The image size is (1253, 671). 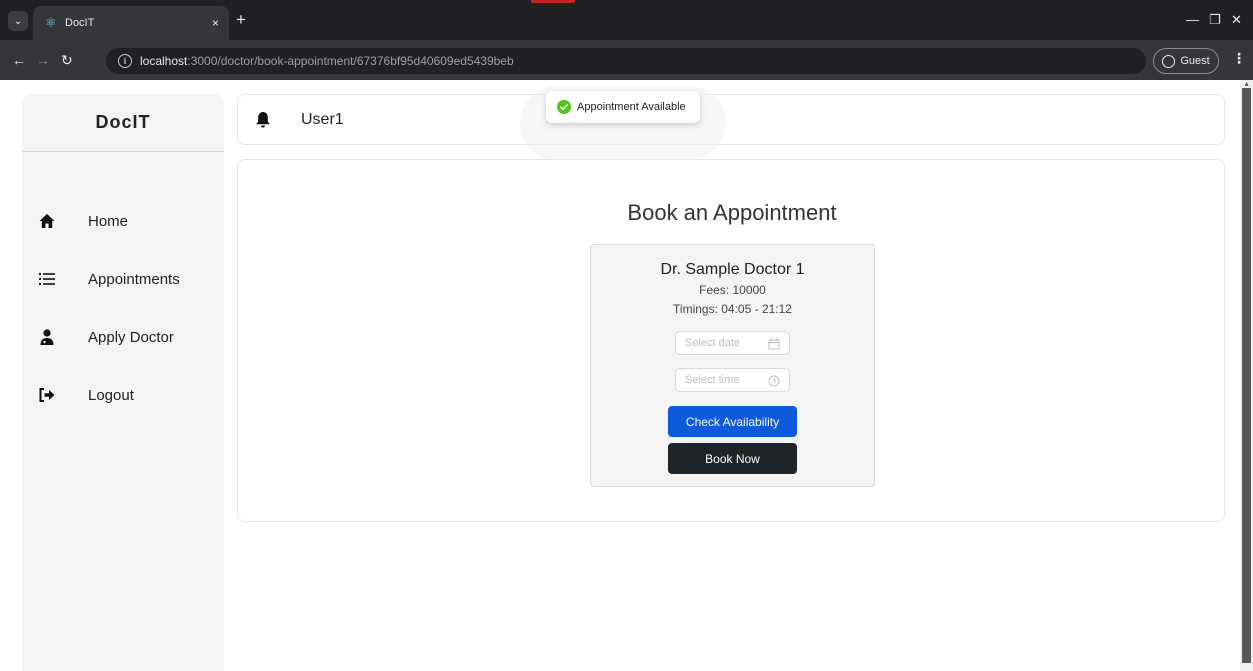 I want to click on toast-message: Appointment Available, so click(x=631, y=107).